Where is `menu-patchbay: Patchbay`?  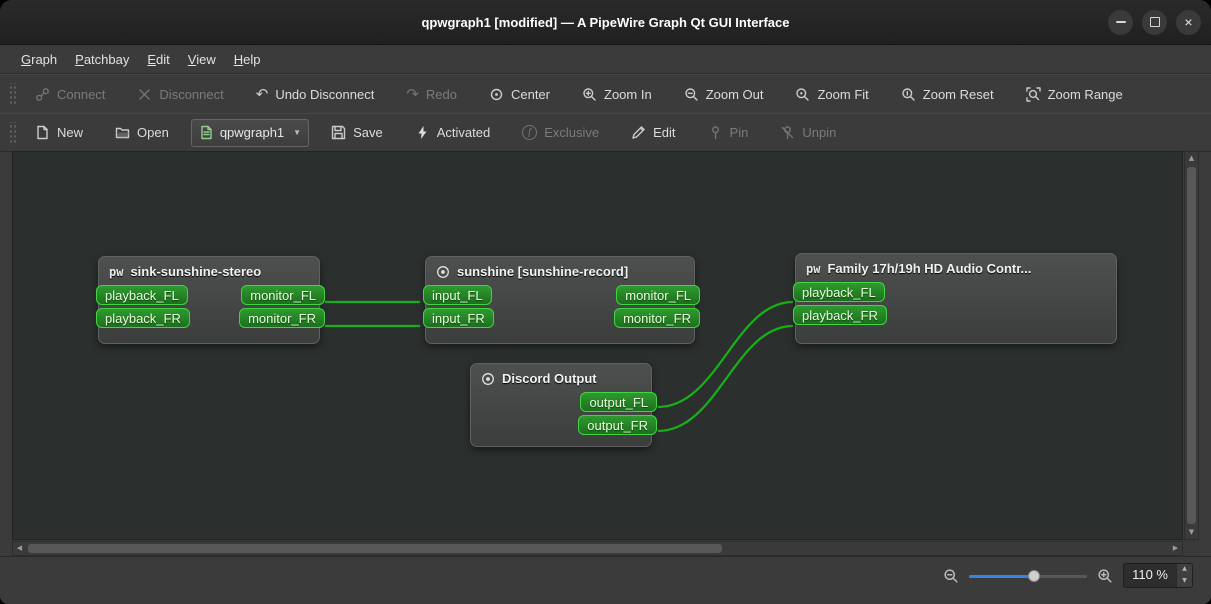 menu-patchbay: Patchbay is located at coordinates (102, 59).